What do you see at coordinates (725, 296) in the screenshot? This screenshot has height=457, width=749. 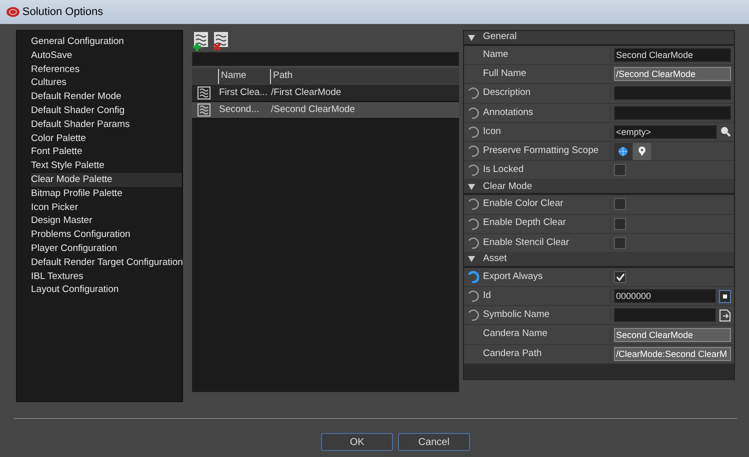 I see `square-button-icon` at bounding box center [725, 296].